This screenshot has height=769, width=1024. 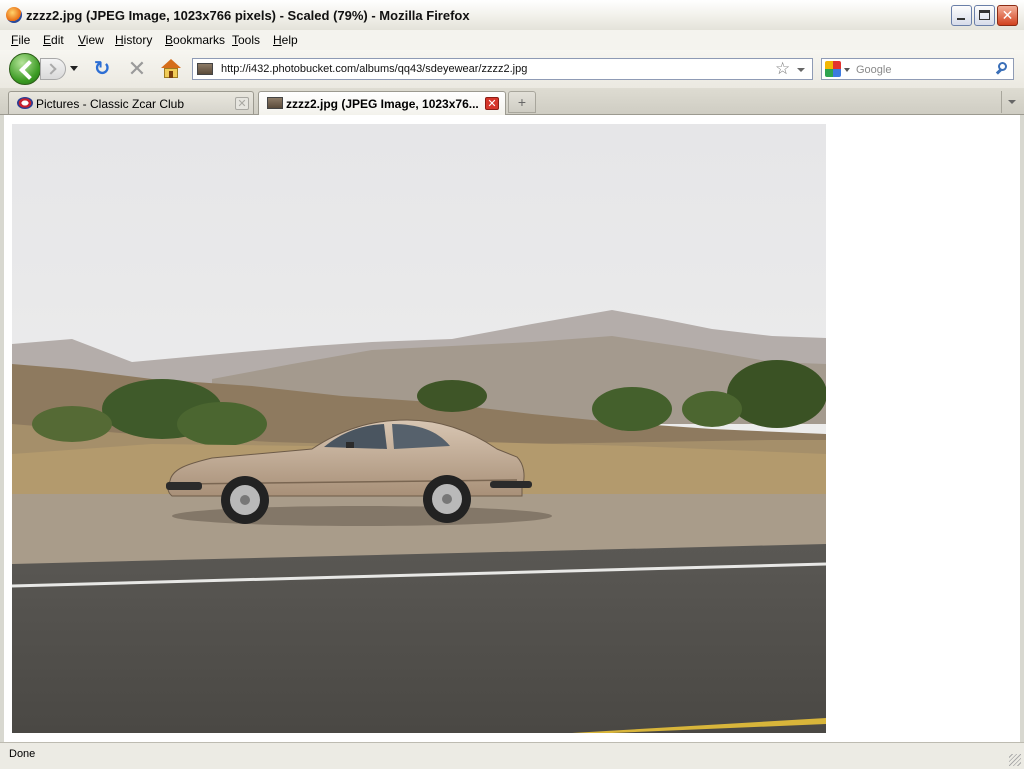 I want to click on search-input, so click(x=923, y=70).